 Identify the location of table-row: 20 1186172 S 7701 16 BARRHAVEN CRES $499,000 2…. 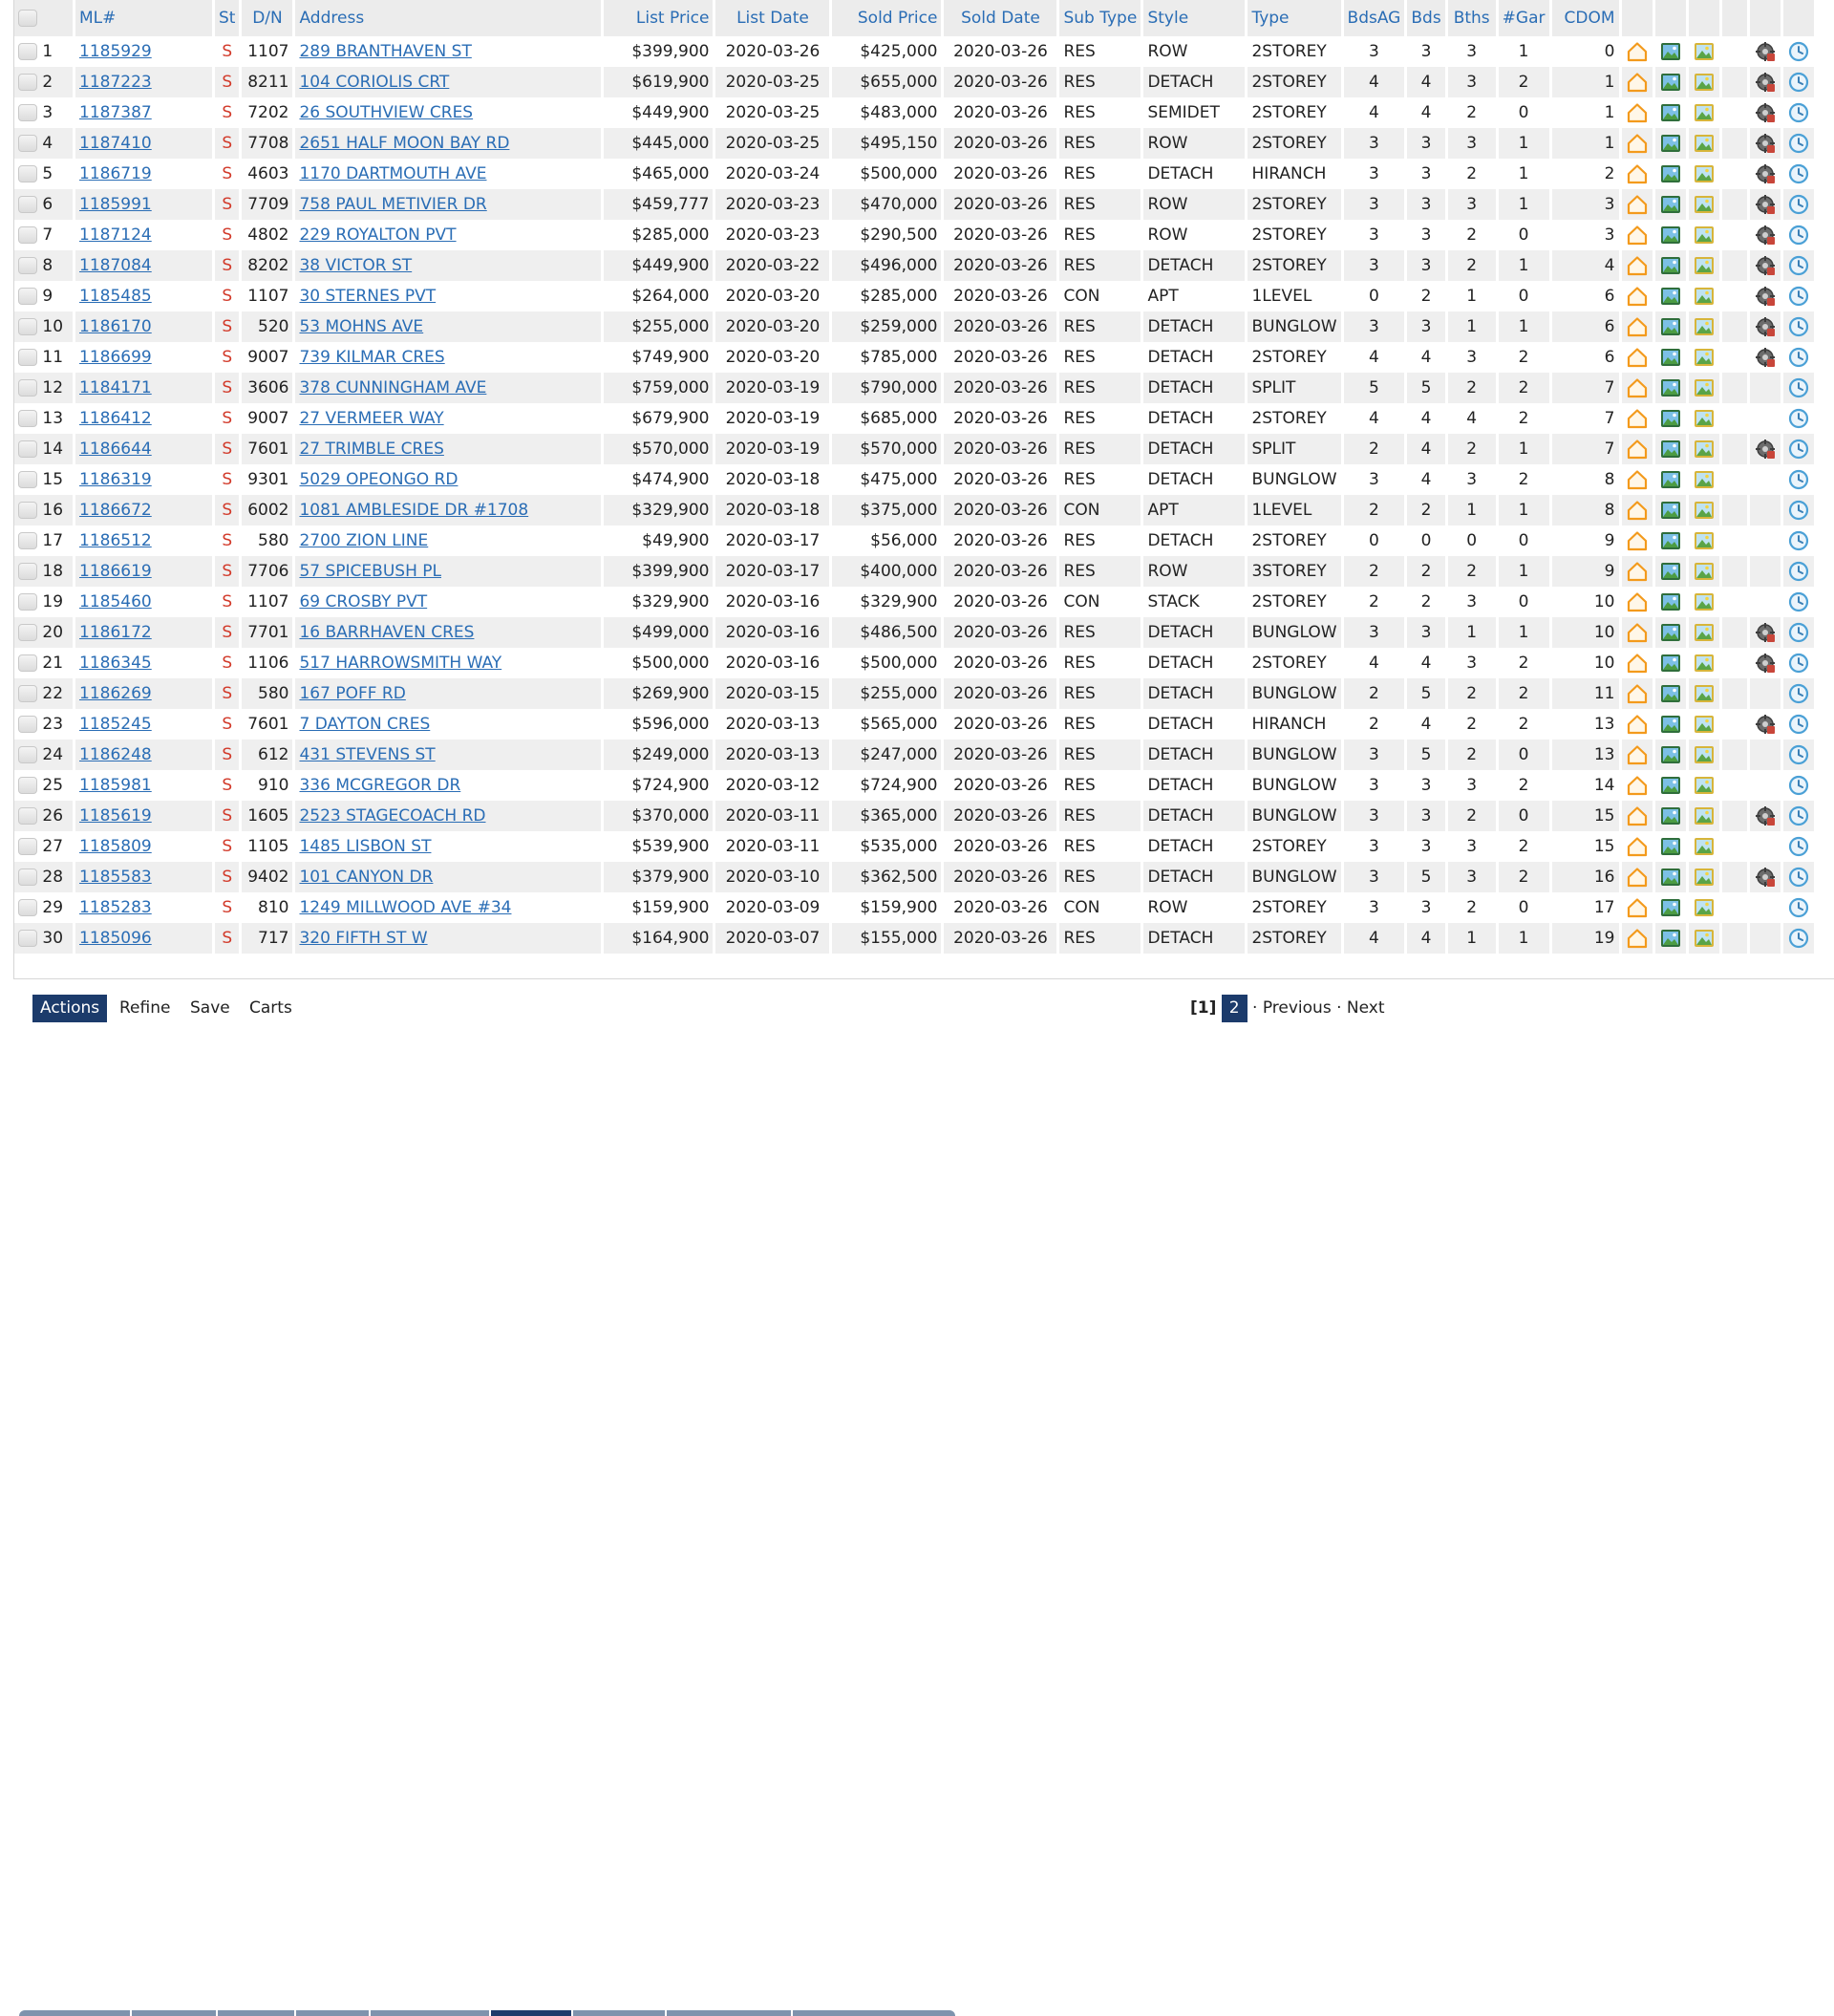
(915, 632).